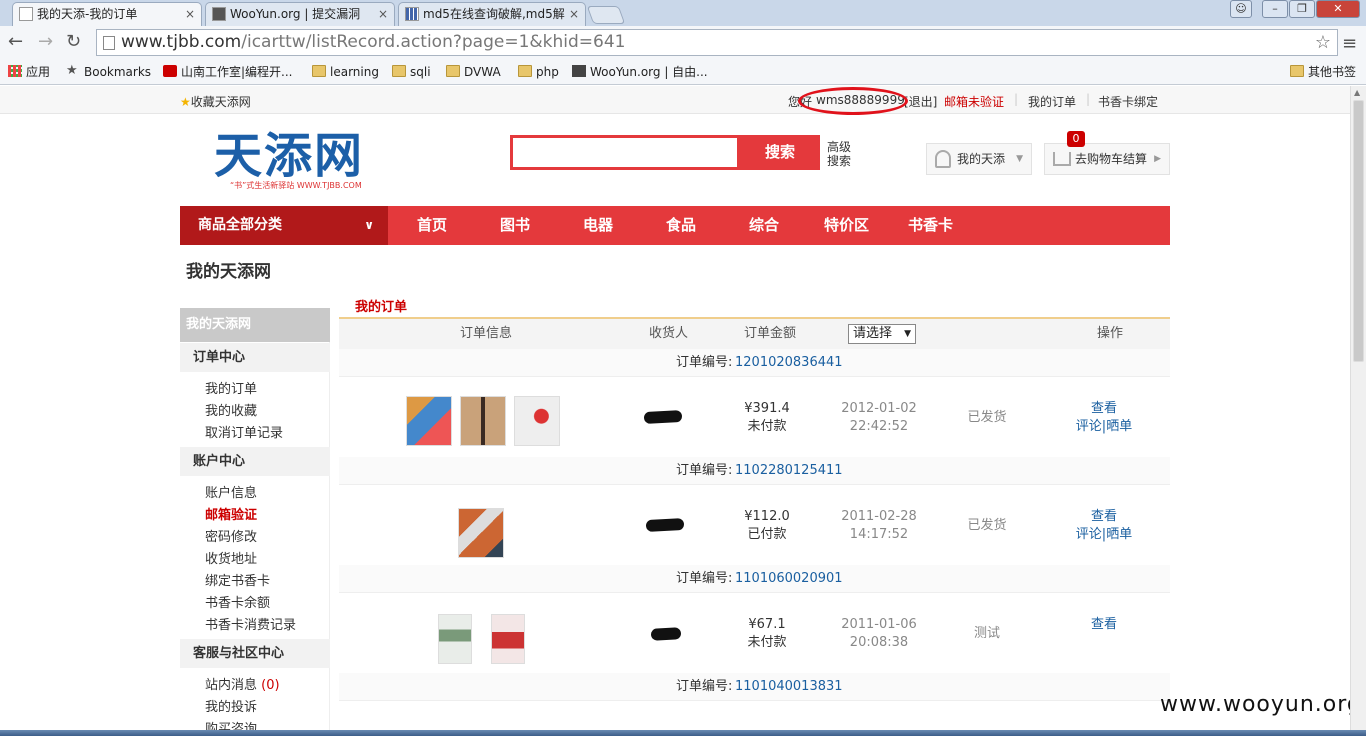 Image resolution: width=1366 pixels, height=736 pixels. Describe the element at coordinates (1275, 9) in the screenshot. I see `minimize-button: –` at that location.